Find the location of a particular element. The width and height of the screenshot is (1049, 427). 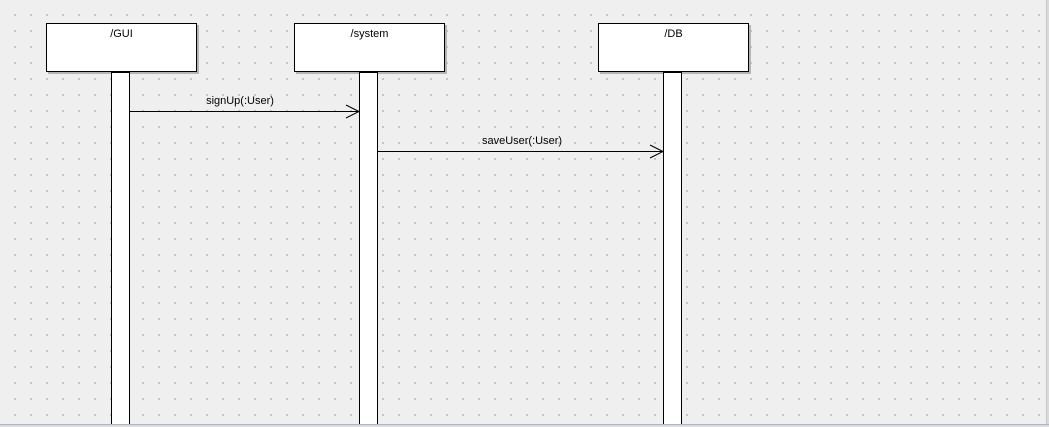

message-signup-label: signUp(:User) is located at coordinates (240, 101).